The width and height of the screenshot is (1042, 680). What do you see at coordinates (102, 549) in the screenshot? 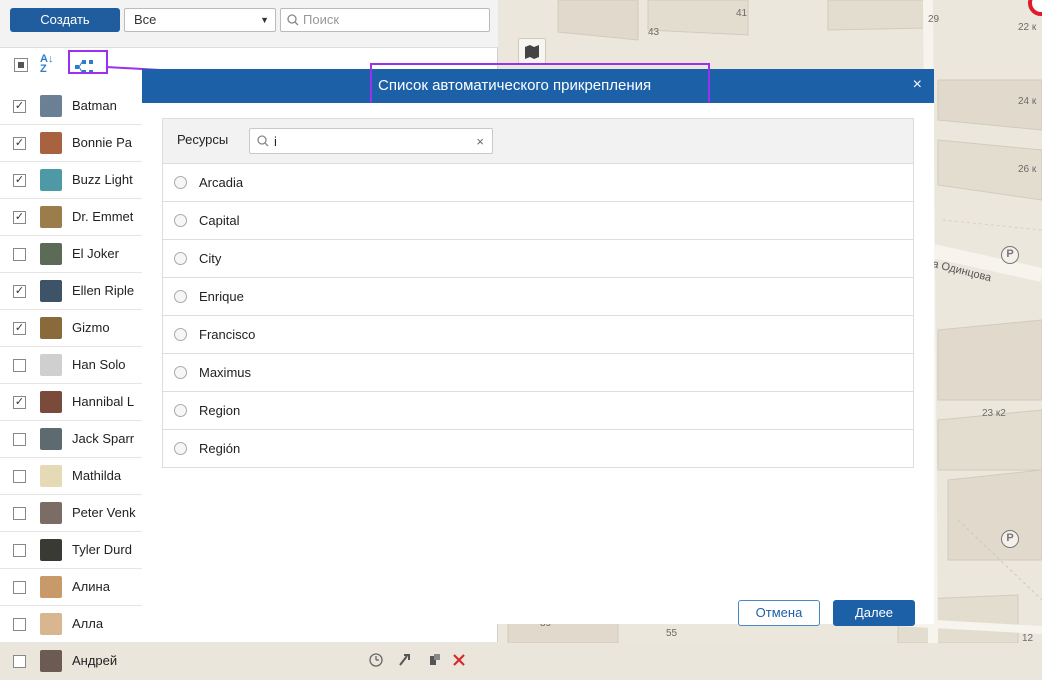
I see `item-name: Tyler Durd` at bounding box center [102, 549].